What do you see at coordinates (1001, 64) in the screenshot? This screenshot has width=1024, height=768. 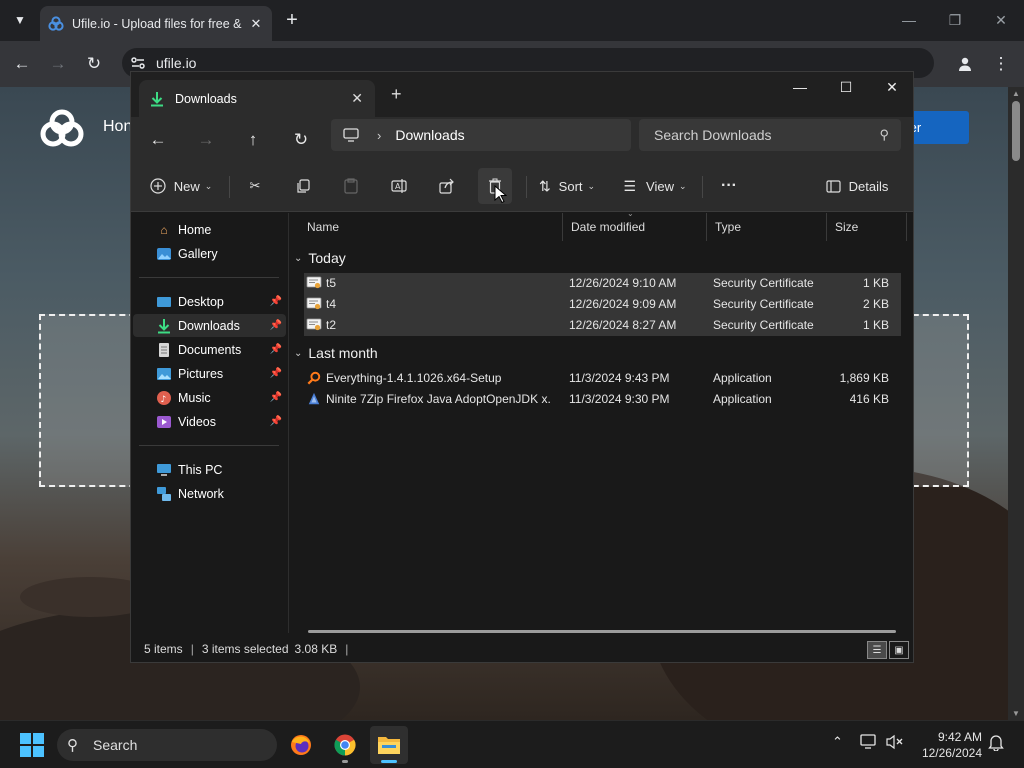 I see `browser-menu-button: ⋮` at bounding box center [1001, 64].